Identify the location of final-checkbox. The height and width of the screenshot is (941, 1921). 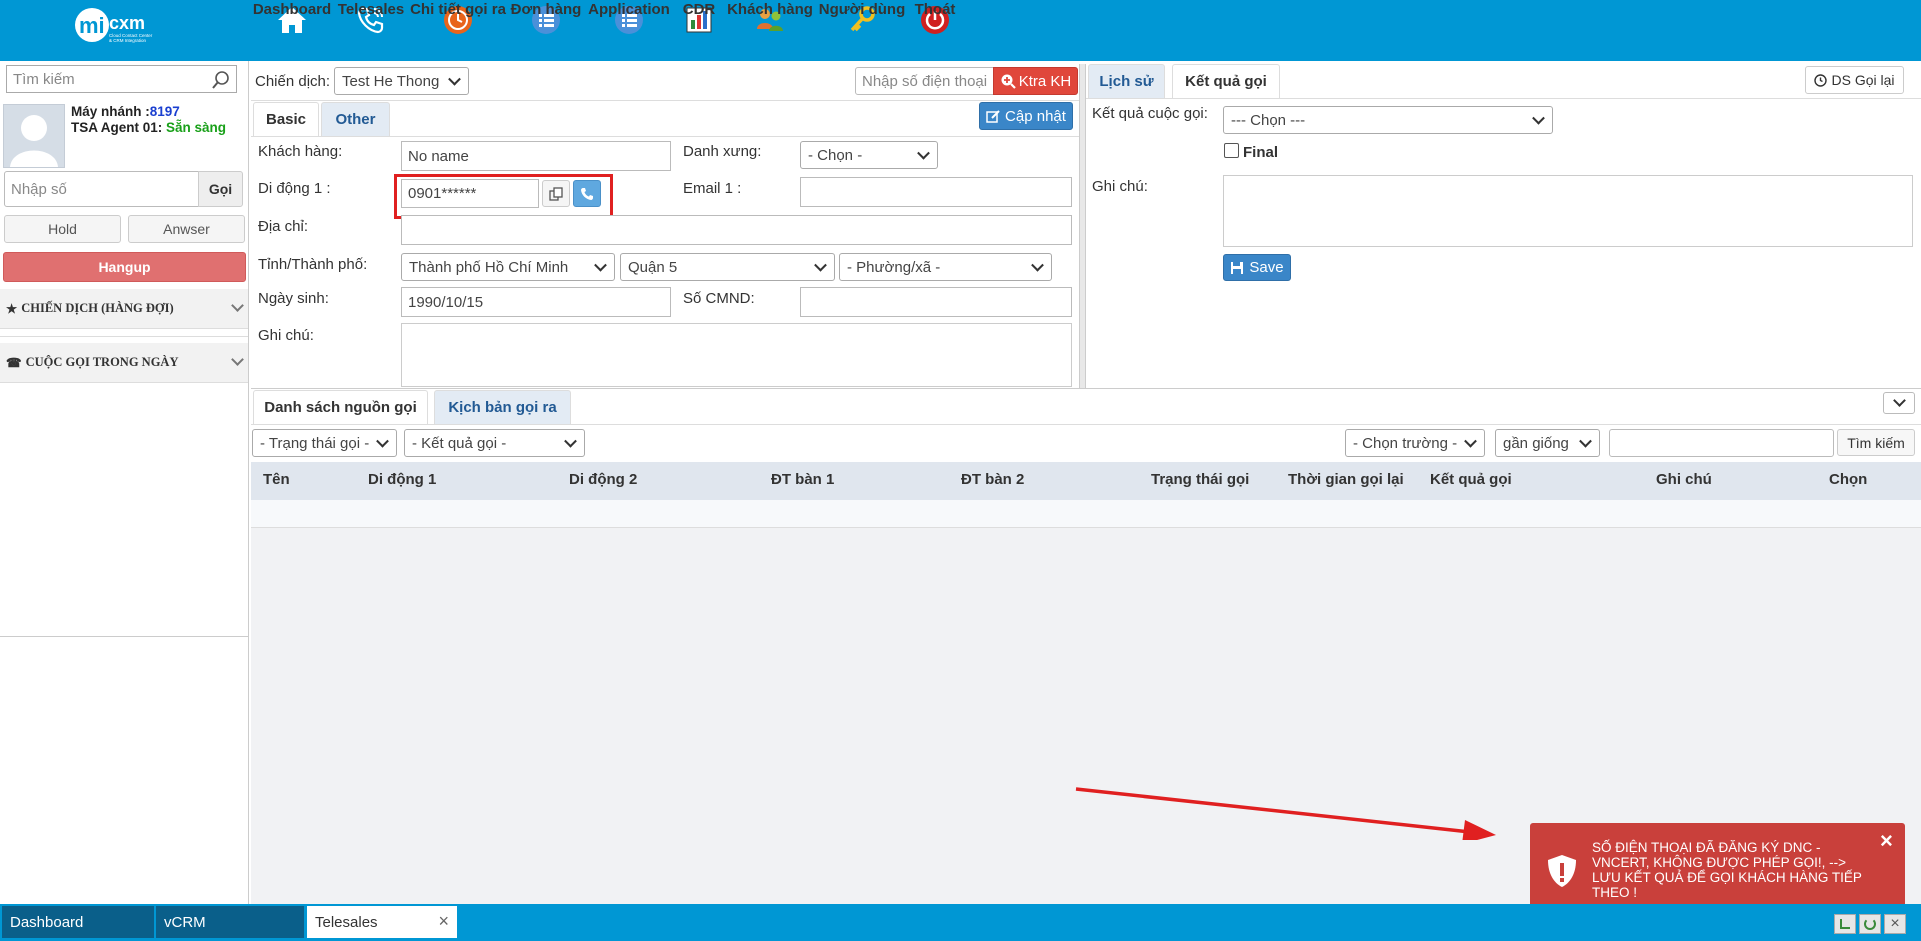
(1231, 150).